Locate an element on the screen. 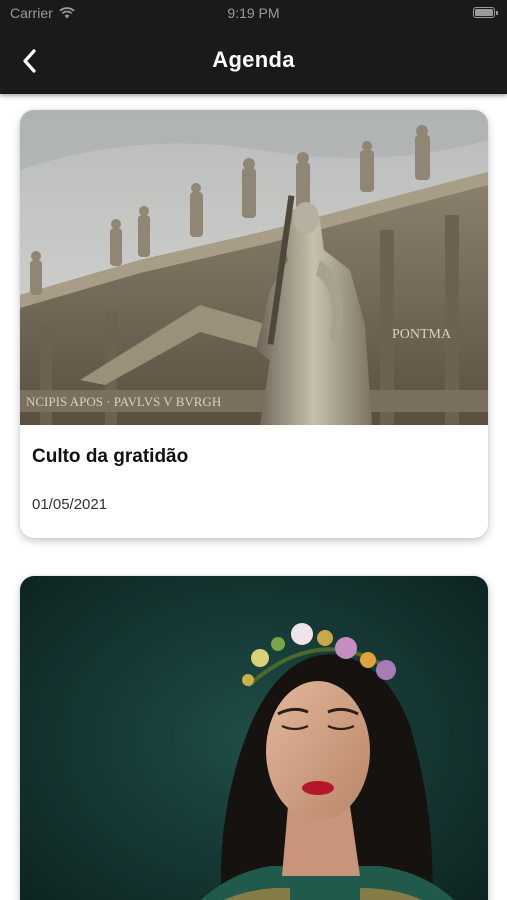 The image size is (507, 900). status-bar: Carrier 9:19 PM is located at coordinates (253, 14).